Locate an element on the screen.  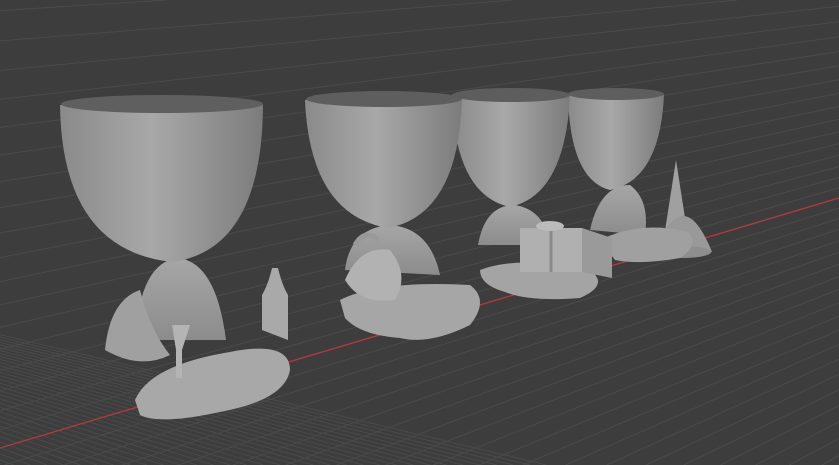
wine-bottle is located at coordinates (275, 304).